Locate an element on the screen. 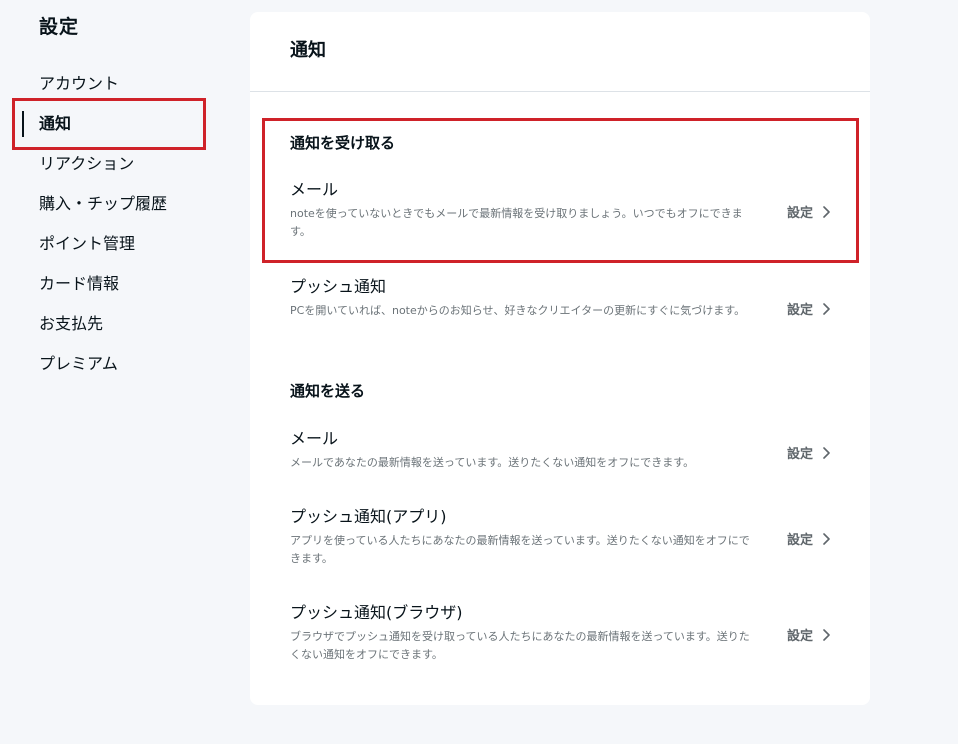 This screenshot has width=958, height=744. sidebar-title: 設定 is located at coordinates (59, 27).